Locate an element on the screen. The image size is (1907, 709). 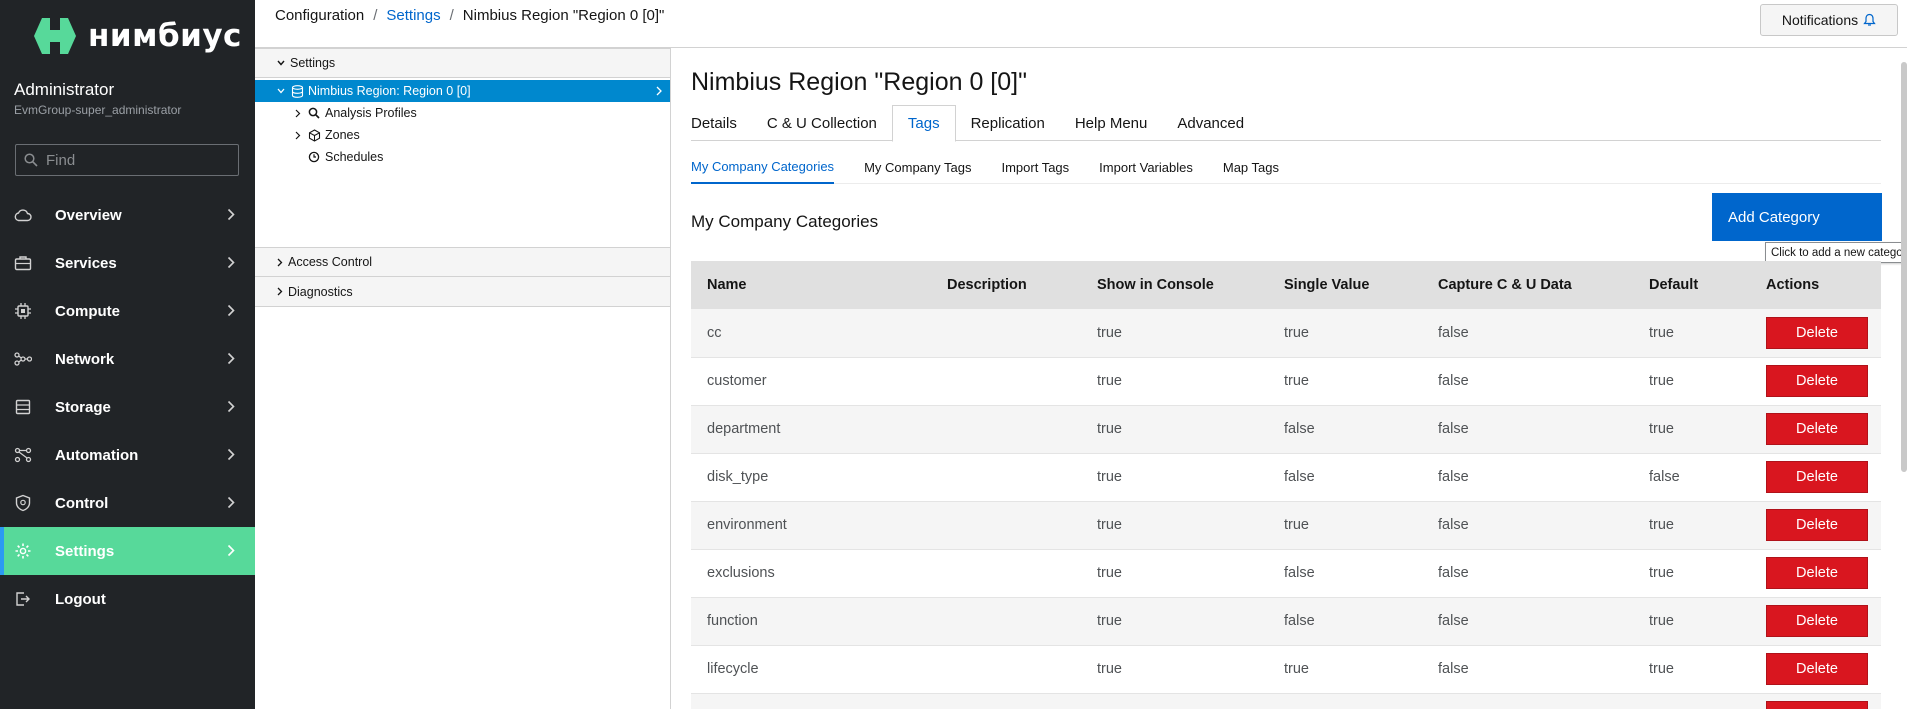
column-header-show-in-console: Show in Console is located at coordinates (1174, 285).